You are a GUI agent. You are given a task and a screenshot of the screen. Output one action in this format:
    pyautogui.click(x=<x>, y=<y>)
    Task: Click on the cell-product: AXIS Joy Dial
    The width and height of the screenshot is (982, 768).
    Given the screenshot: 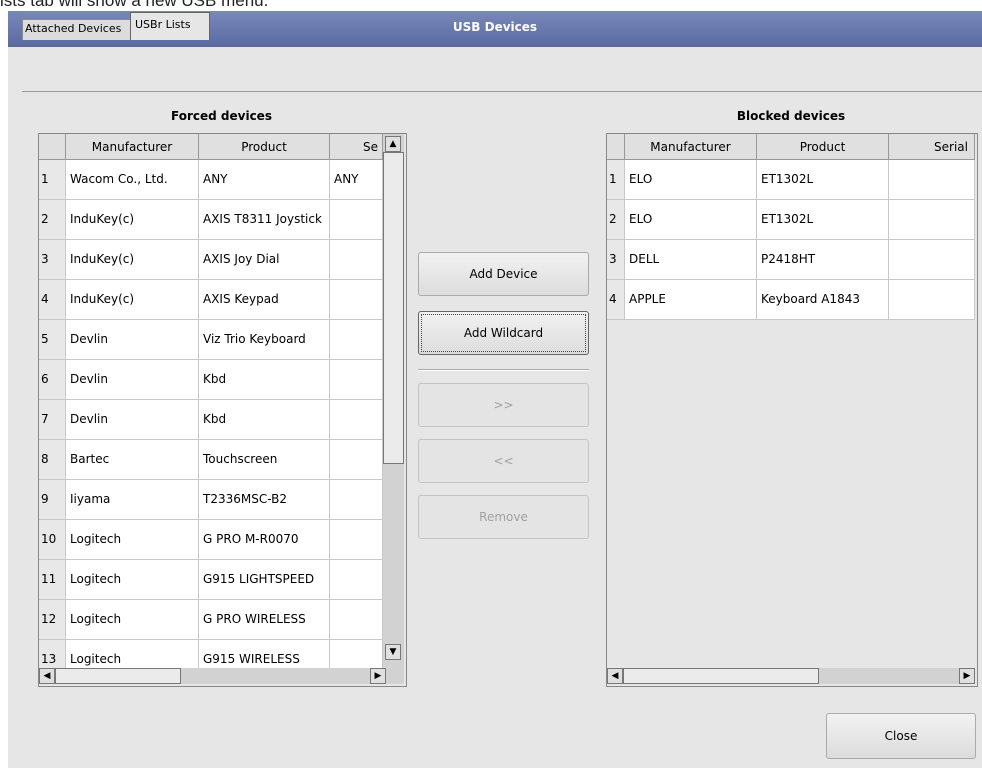 What is the action you would take?
    pyautogui.click(x=264, y=260)
    